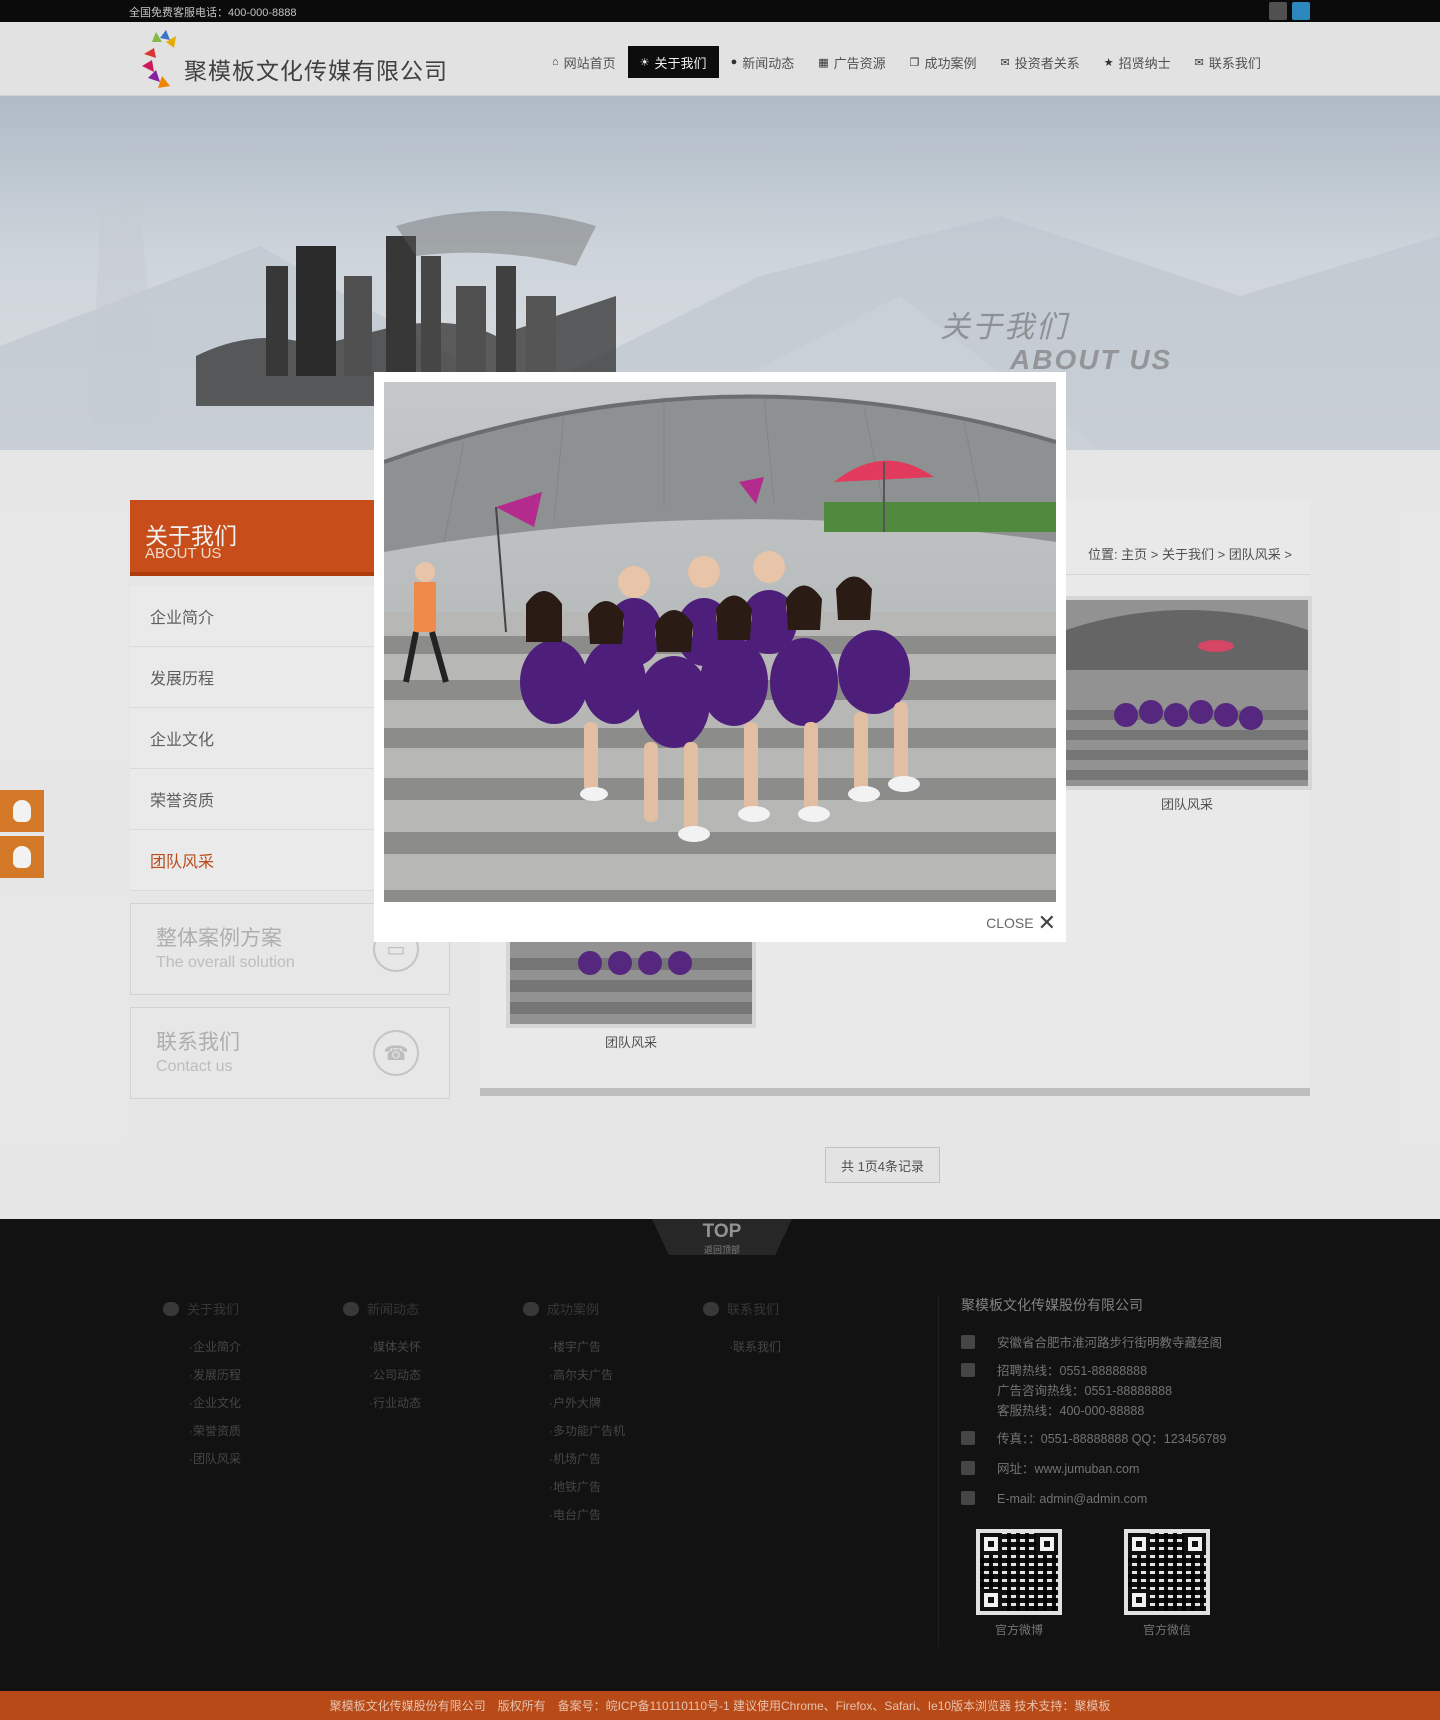  I want to click on close-icon: ✕, so click(1046, 922).